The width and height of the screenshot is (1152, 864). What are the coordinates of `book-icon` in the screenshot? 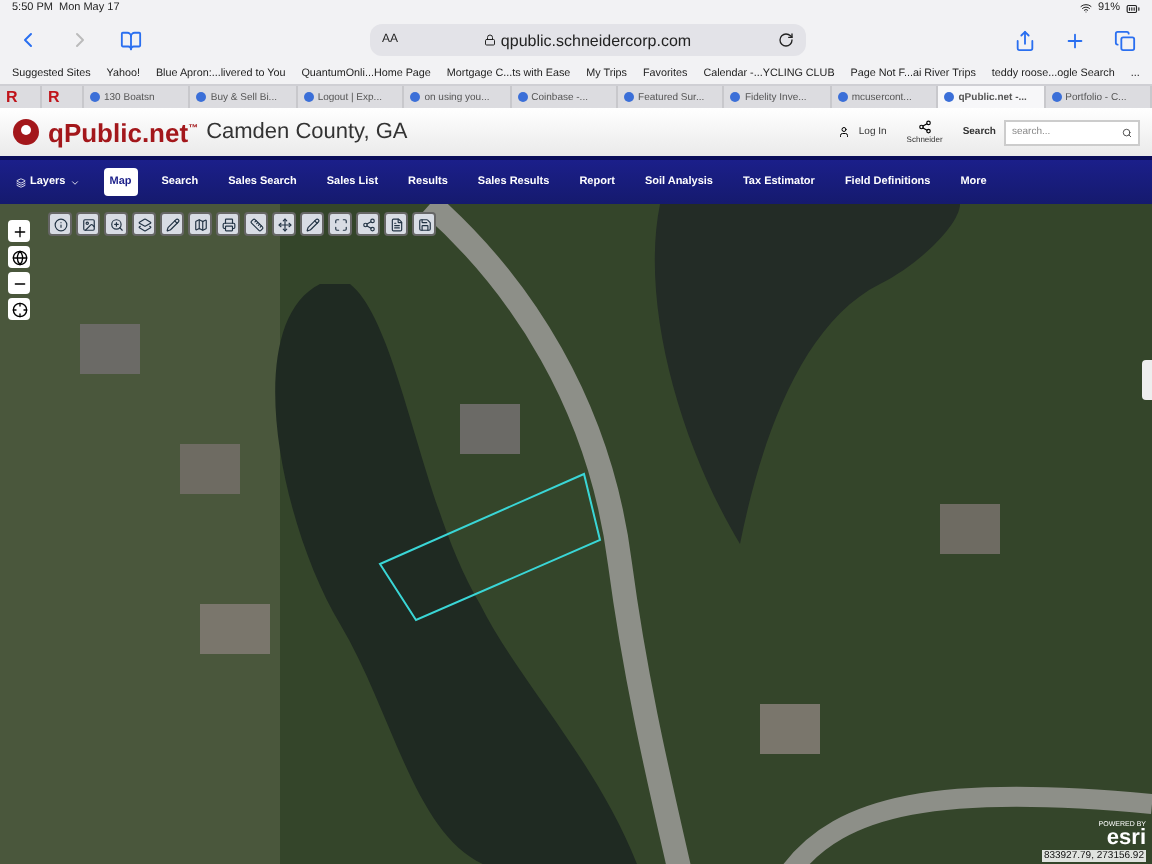 It's located at (131, 40).